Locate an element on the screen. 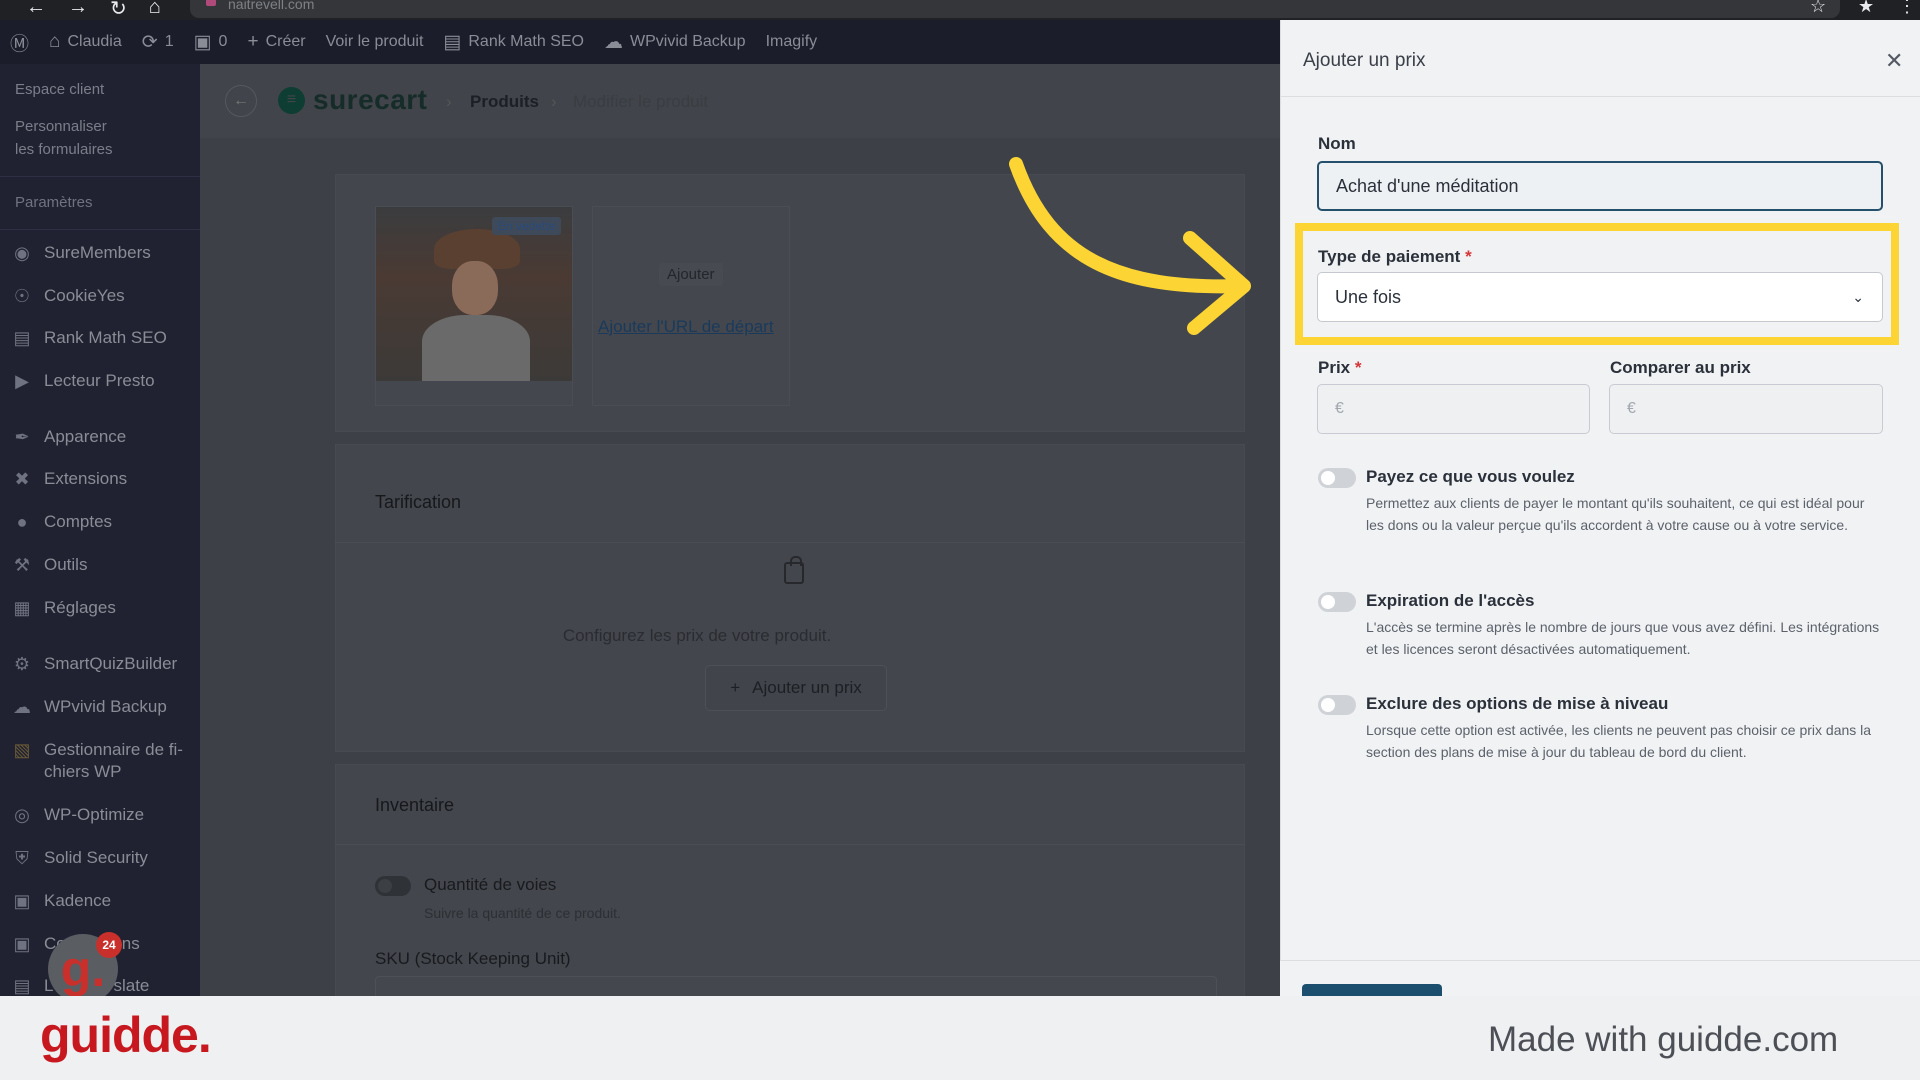 Image resolution: width=1920 pixels, height=1080 pixels. payment-type-select: Une fois ⌄ is located at coordinates (1600, 297).